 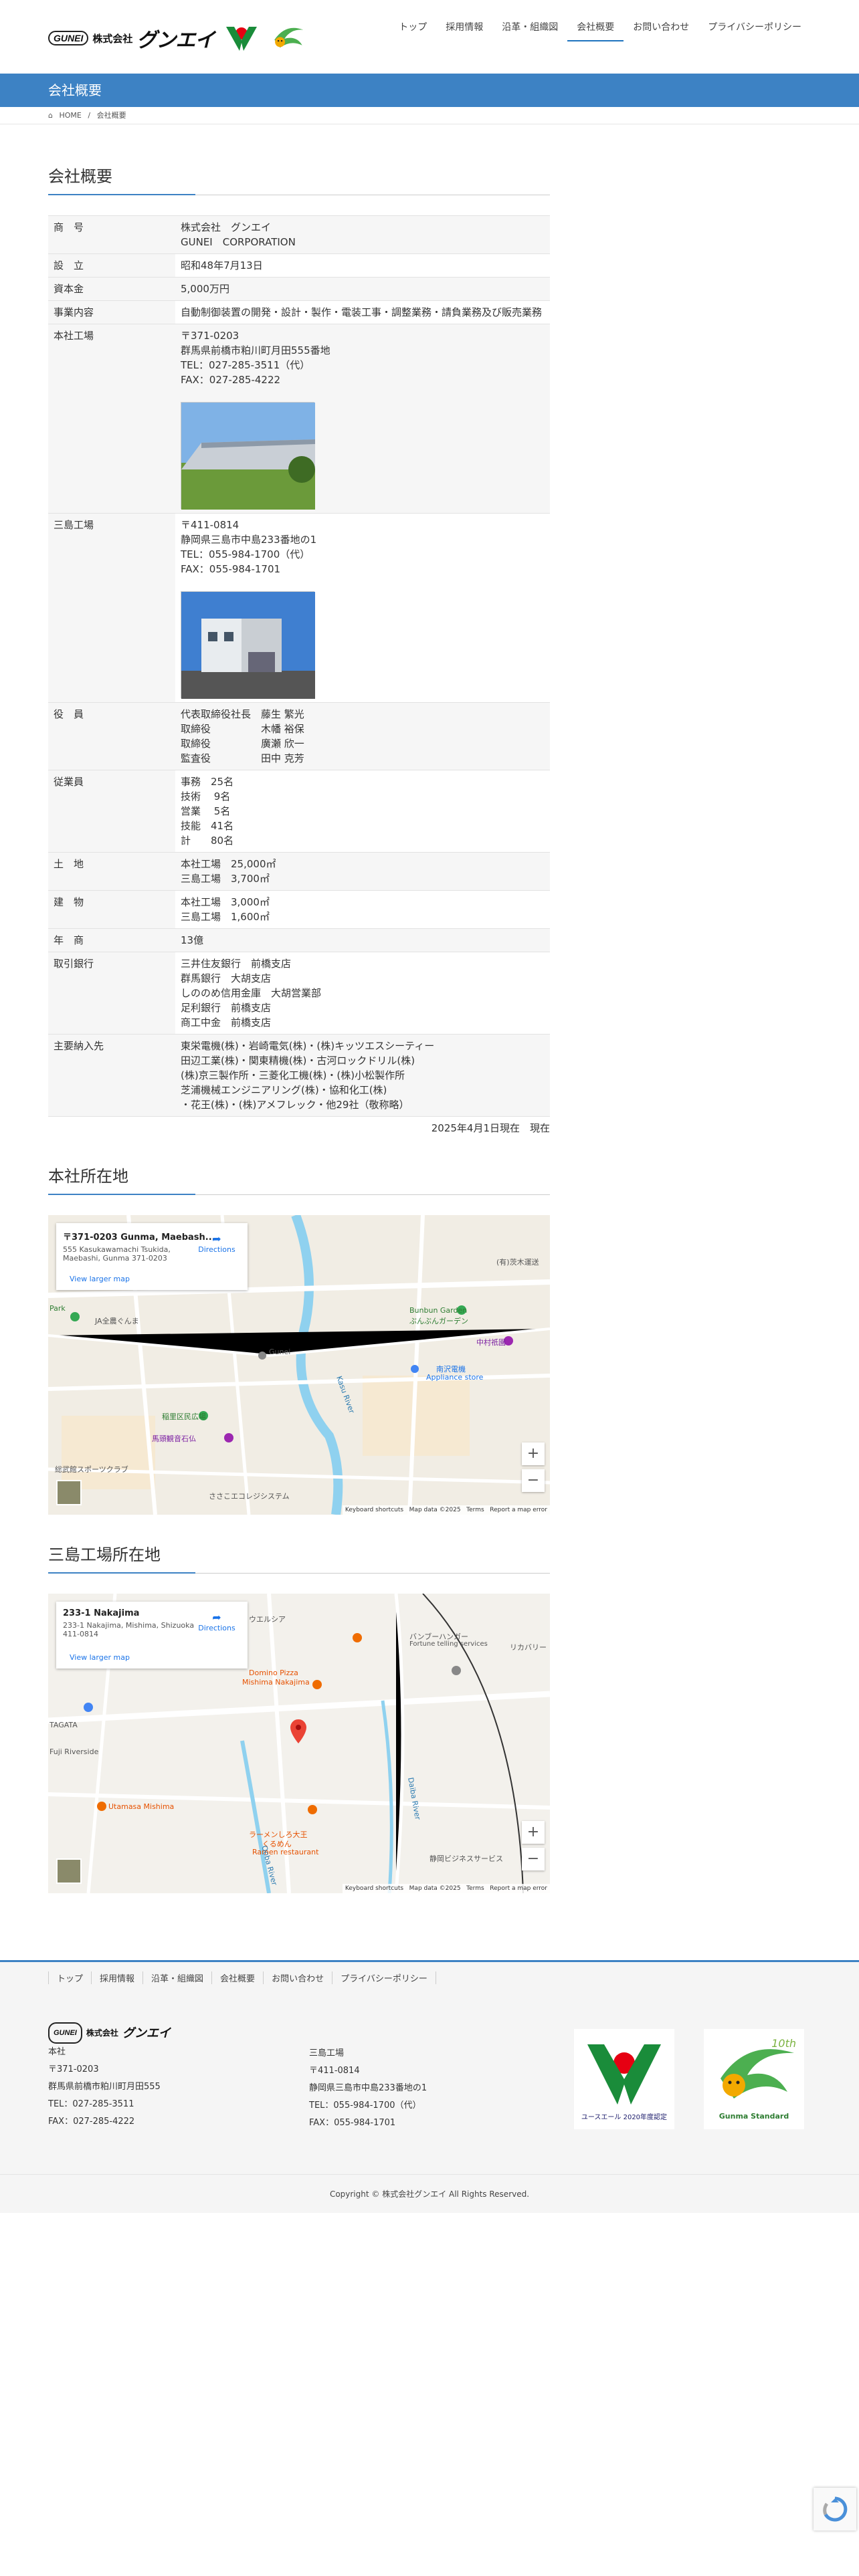 I want to click on nav-item-company: 会社概要, so click(x=595, y=30).